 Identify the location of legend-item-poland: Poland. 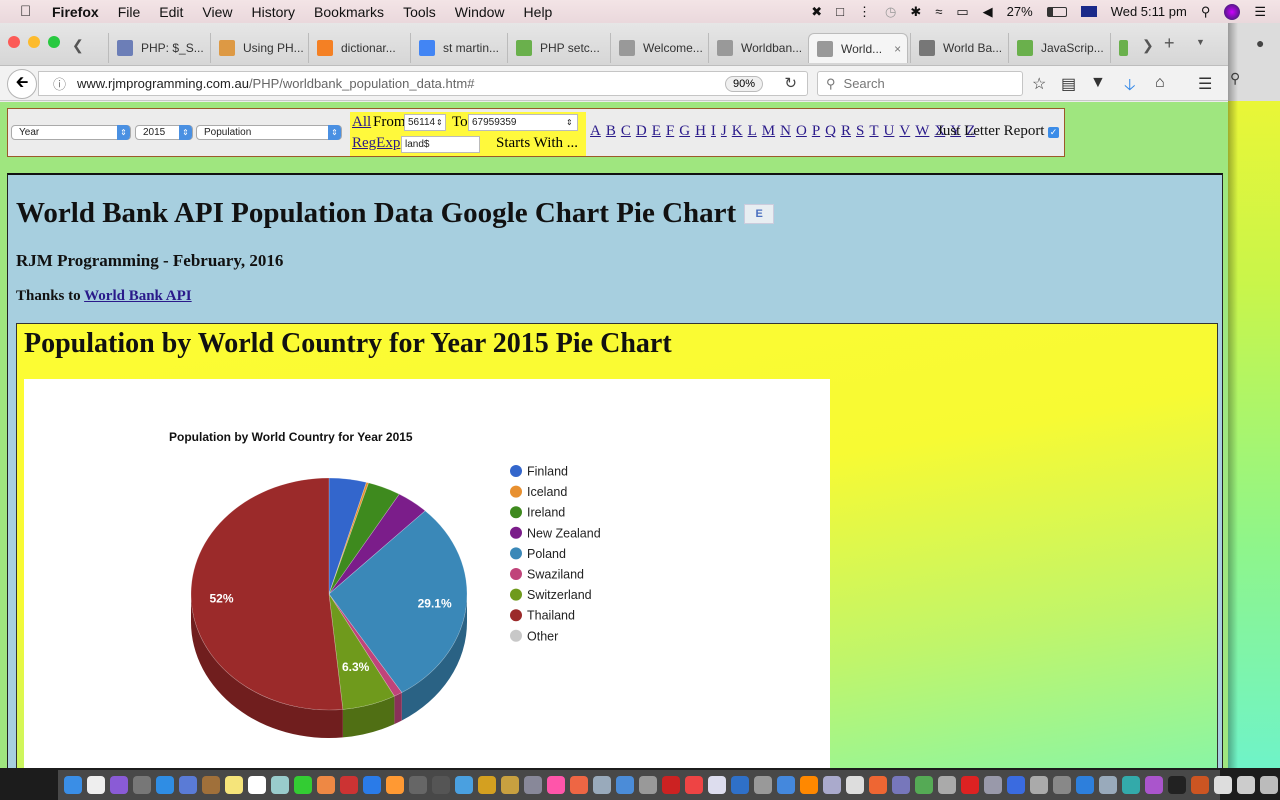
(538, 554).